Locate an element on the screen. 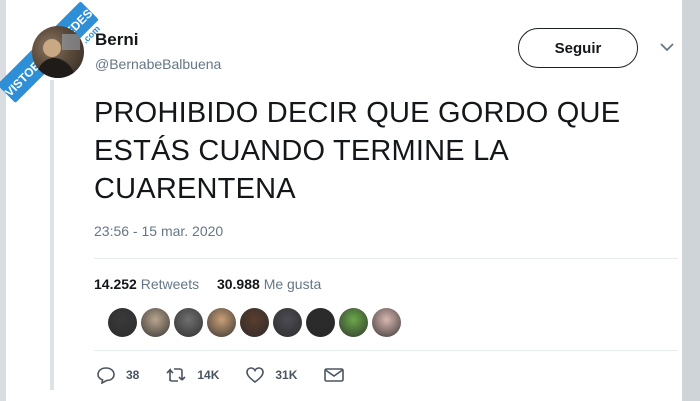 The width and height of the screenshot is (700, 401). likes-count: 30.988 is located at coordinates (238, 284).